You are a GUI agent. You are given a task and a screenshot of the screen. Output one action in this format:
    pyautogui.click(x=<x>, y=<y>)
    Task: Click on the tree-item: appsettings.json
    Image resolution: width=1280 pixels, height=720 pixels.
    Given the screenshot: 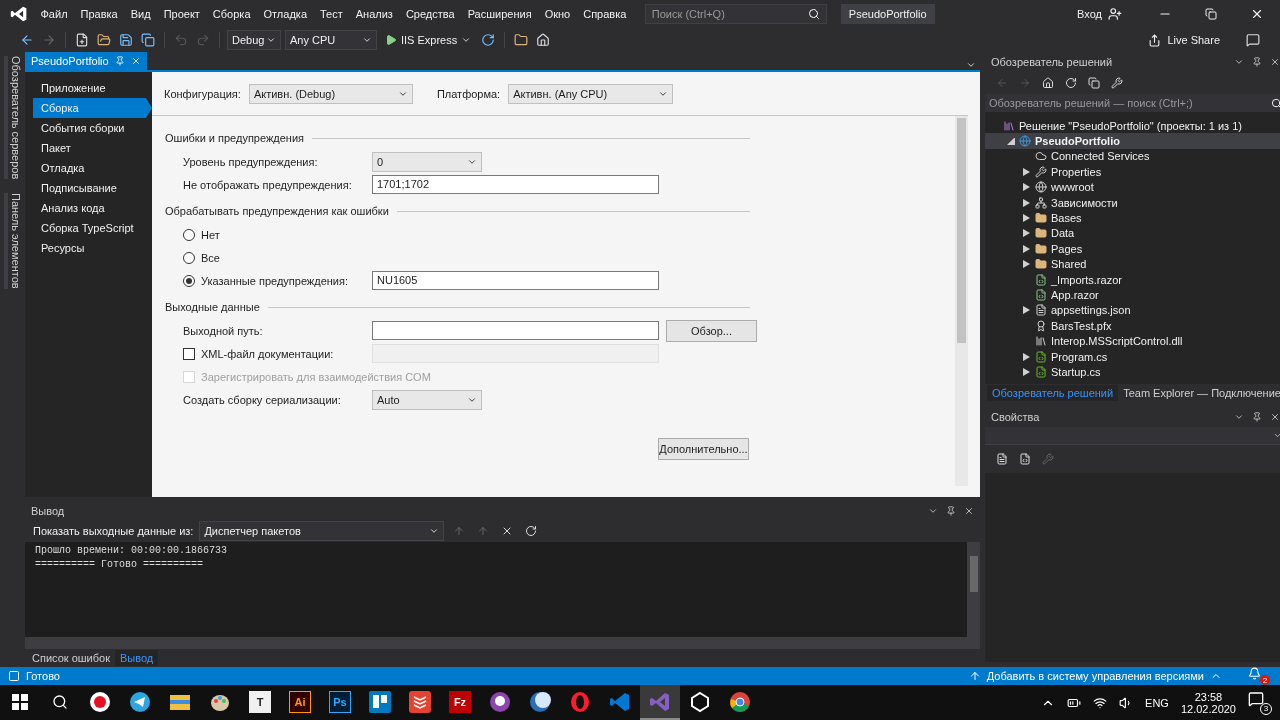 What is the action you would take?
    pyautogui.click(x=1132, y=310)
    